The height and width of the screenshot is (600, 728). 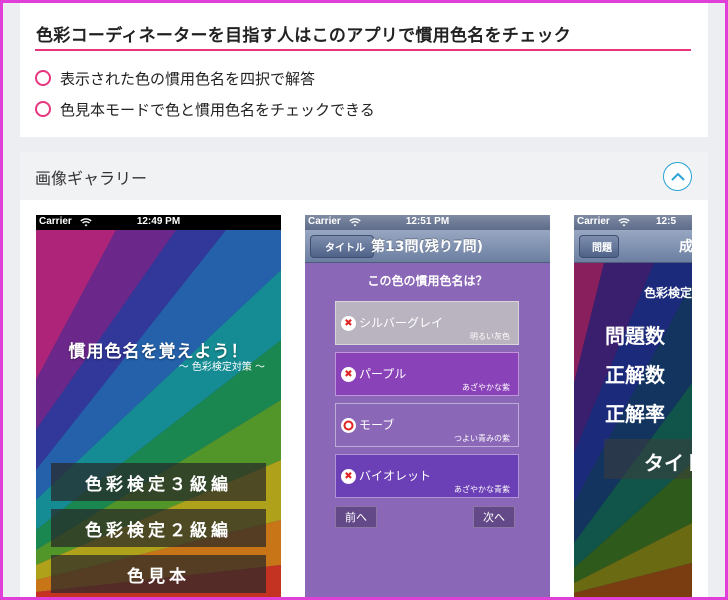 I want to click on back-button: 問題, so click(x=599, y=246).